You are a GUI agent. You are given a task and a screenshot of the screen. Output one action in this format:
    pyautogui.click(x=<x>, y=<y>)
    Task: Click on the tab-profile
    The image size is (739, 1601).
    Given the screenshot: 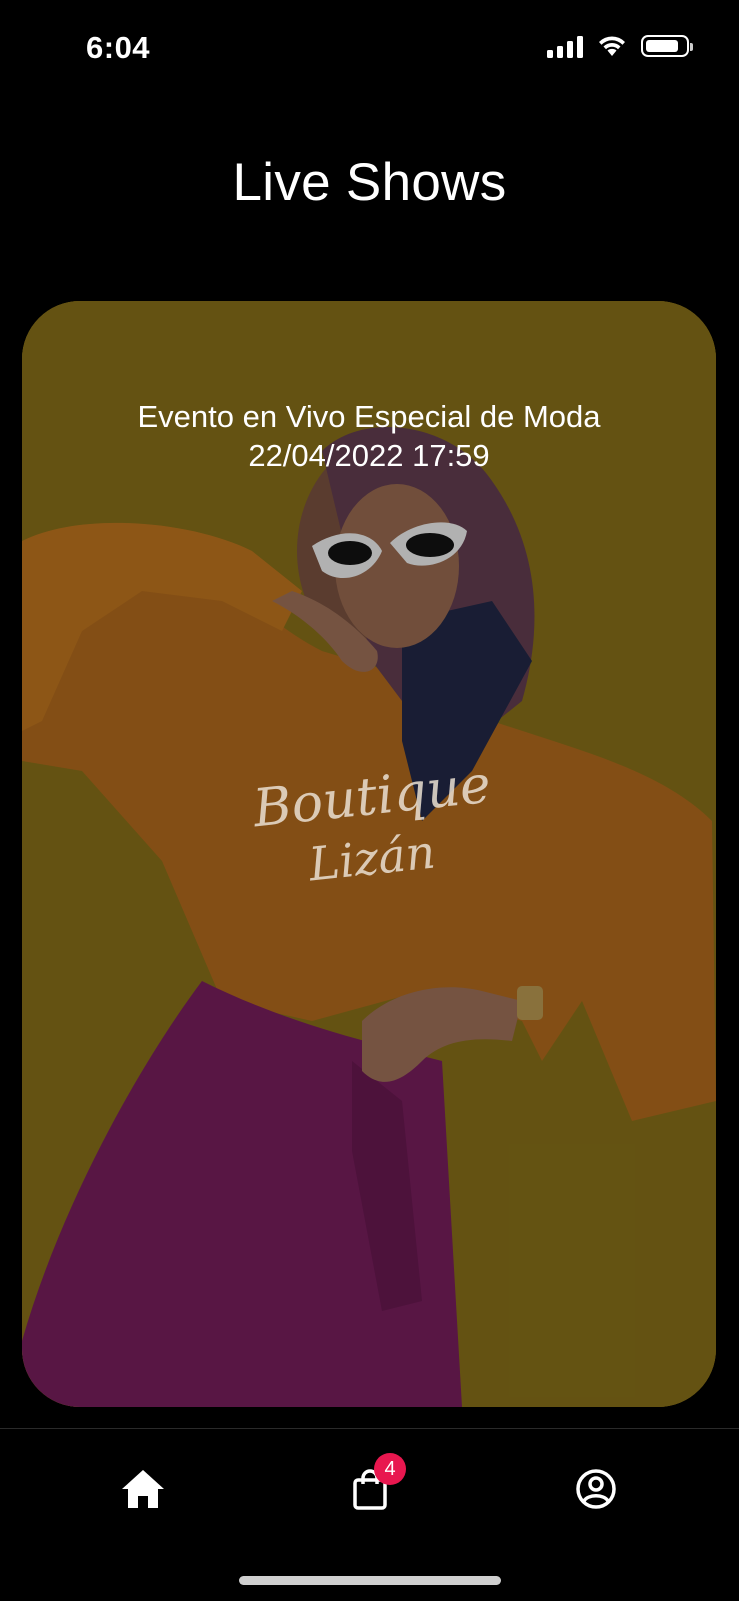 What is the action you would take?
    pyautogui.click(x=596, y=1489)
    